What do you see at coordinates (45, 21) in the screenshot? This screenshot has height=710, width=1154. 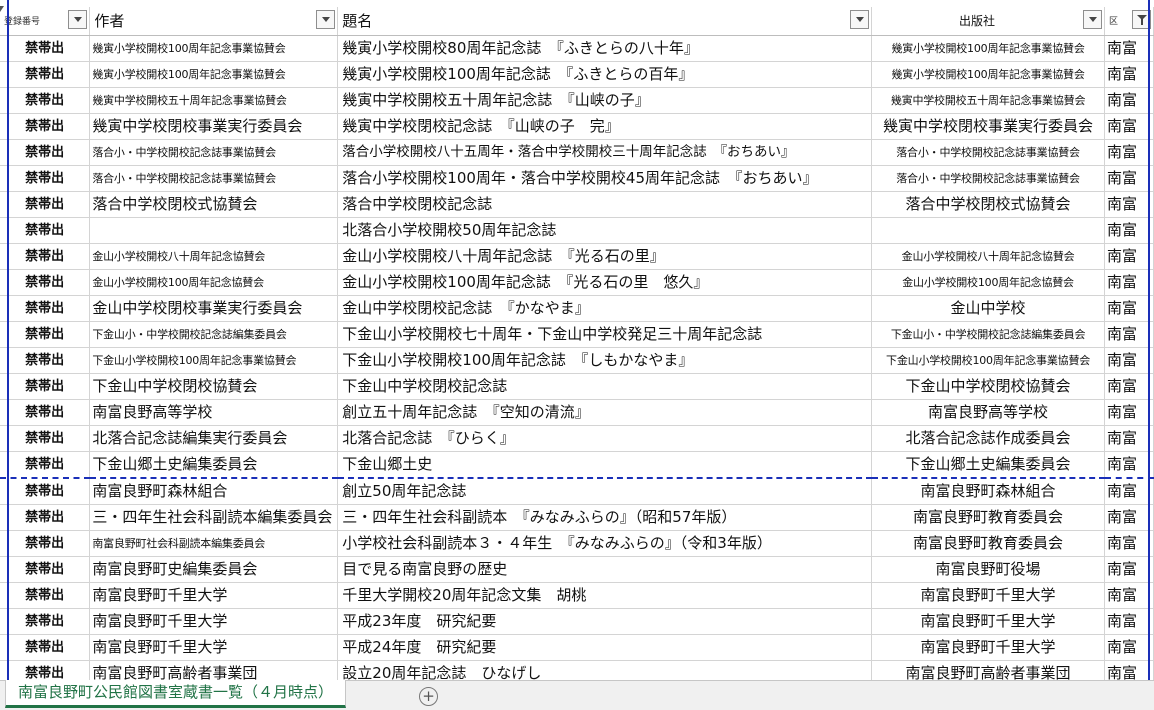 I see `header-cell-registration-number: 登録番号` at bounding box center [45, 21].